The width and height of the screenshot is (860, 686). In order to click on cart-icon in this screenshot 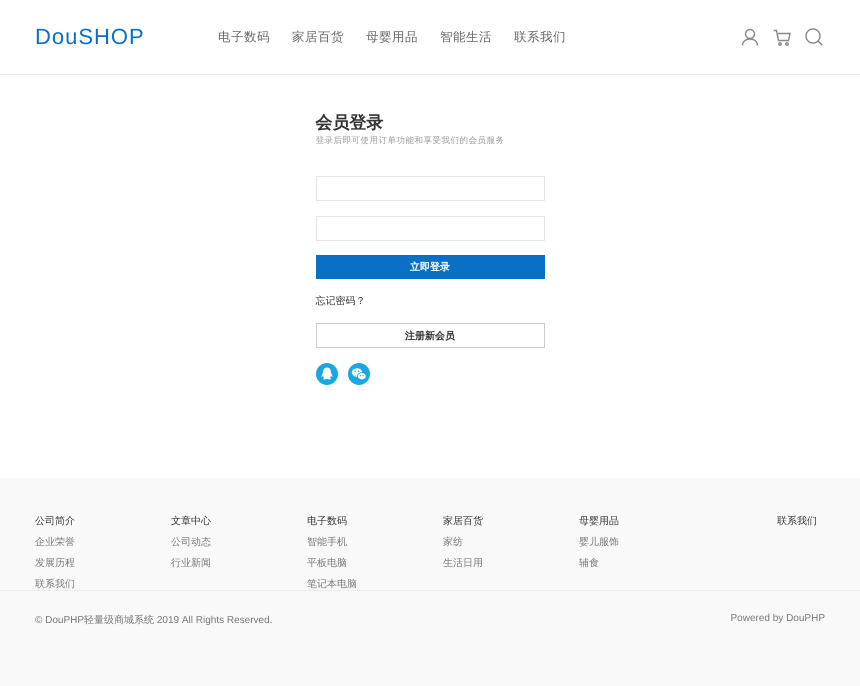, I will do `click(782, 37)`.